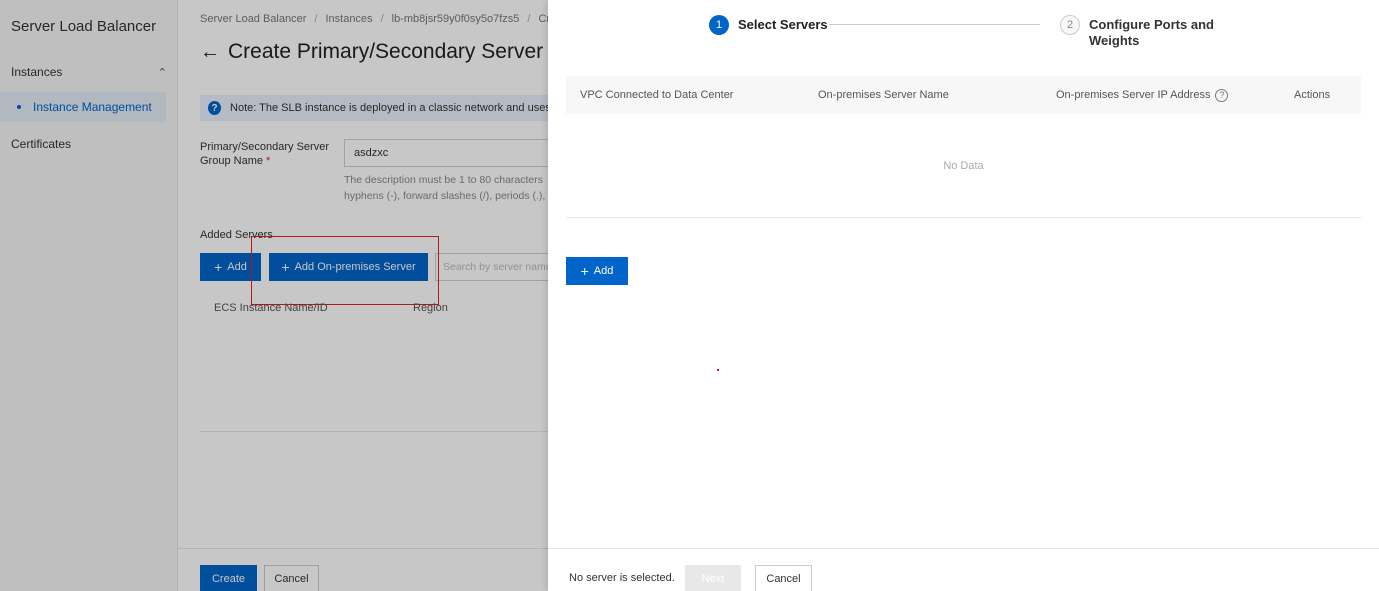  I want to click on help-circle-icon: ?, so click(1222, 95).